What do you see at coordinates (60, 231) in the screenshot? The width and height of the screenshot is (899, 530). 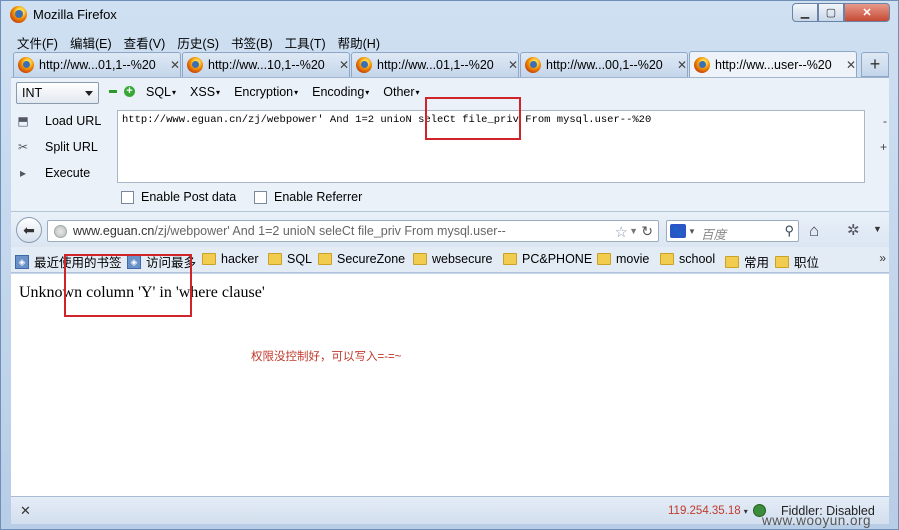 I see `site-identity-icon` at bounding box center [60, 231].